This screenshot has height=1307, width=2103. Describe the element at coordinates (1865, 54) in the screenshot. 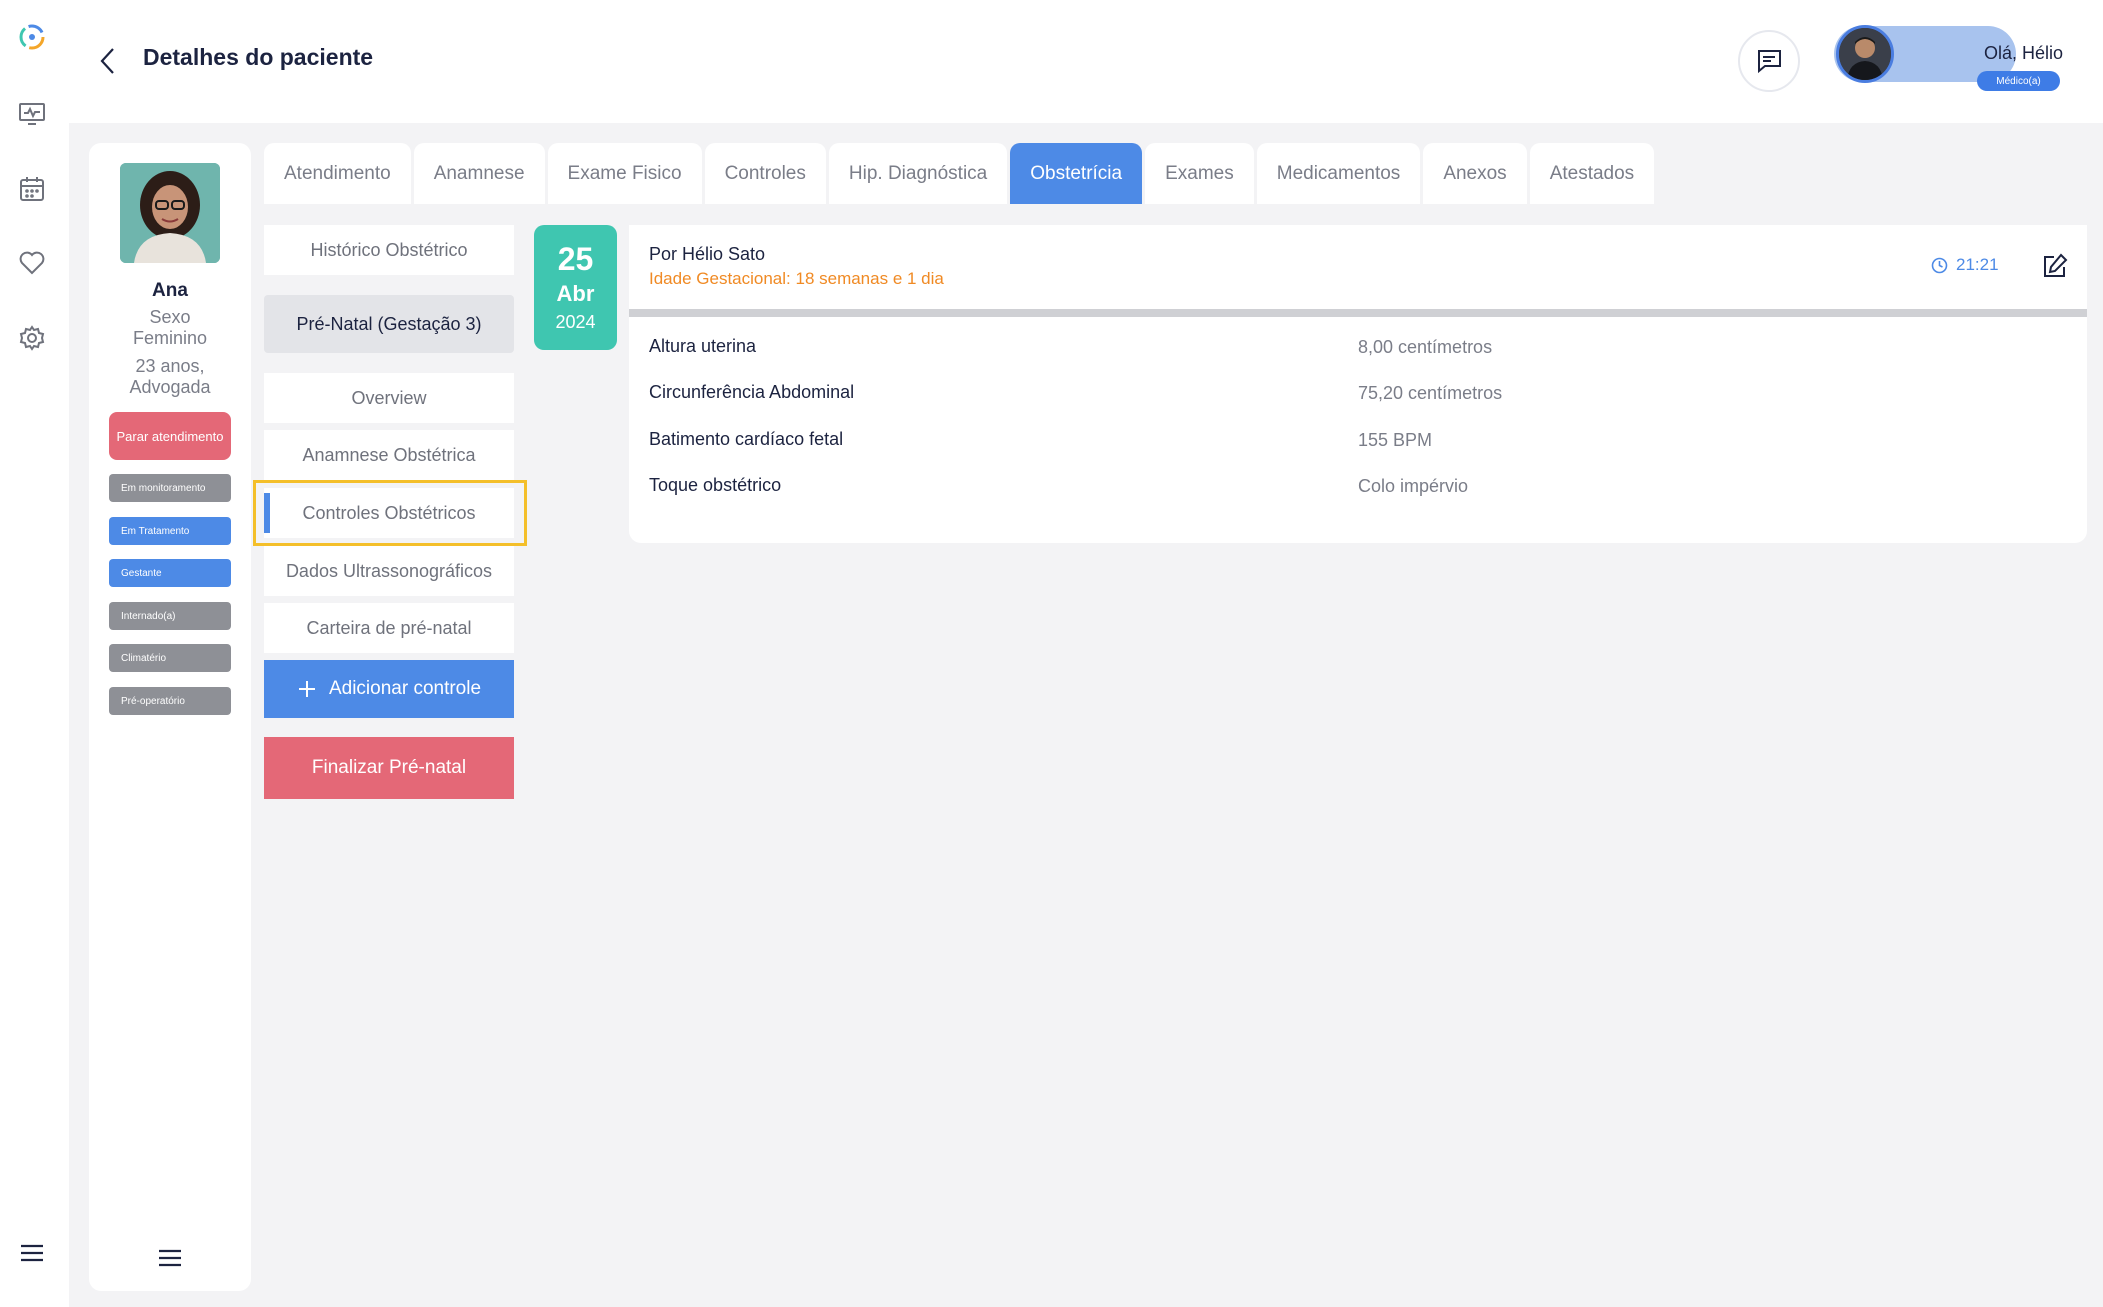

I see `user-avatar` at that location.